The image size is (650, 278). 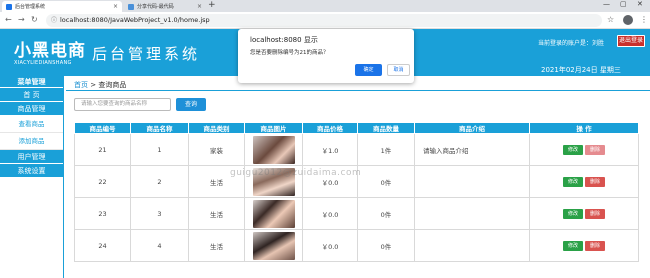 What do you see at coordinates (102, 149) in the screenshot?
I see `cell-id: 21` at bounding box center [102, 149].